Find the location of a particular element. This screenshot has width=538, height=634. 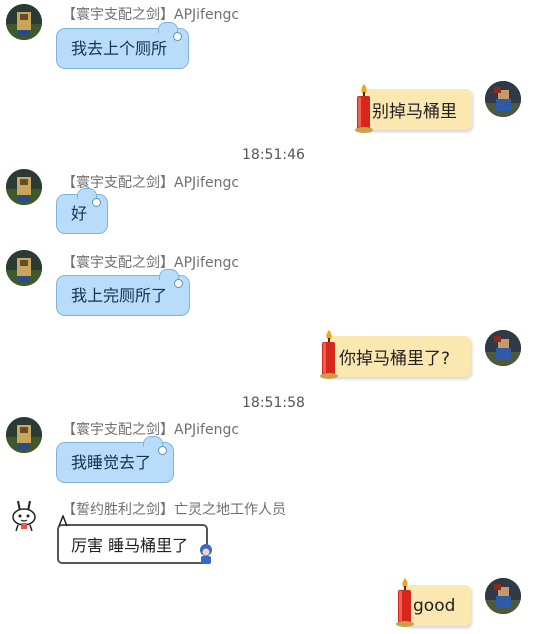

avatar-rabbit is located at coordinates (24, 515).